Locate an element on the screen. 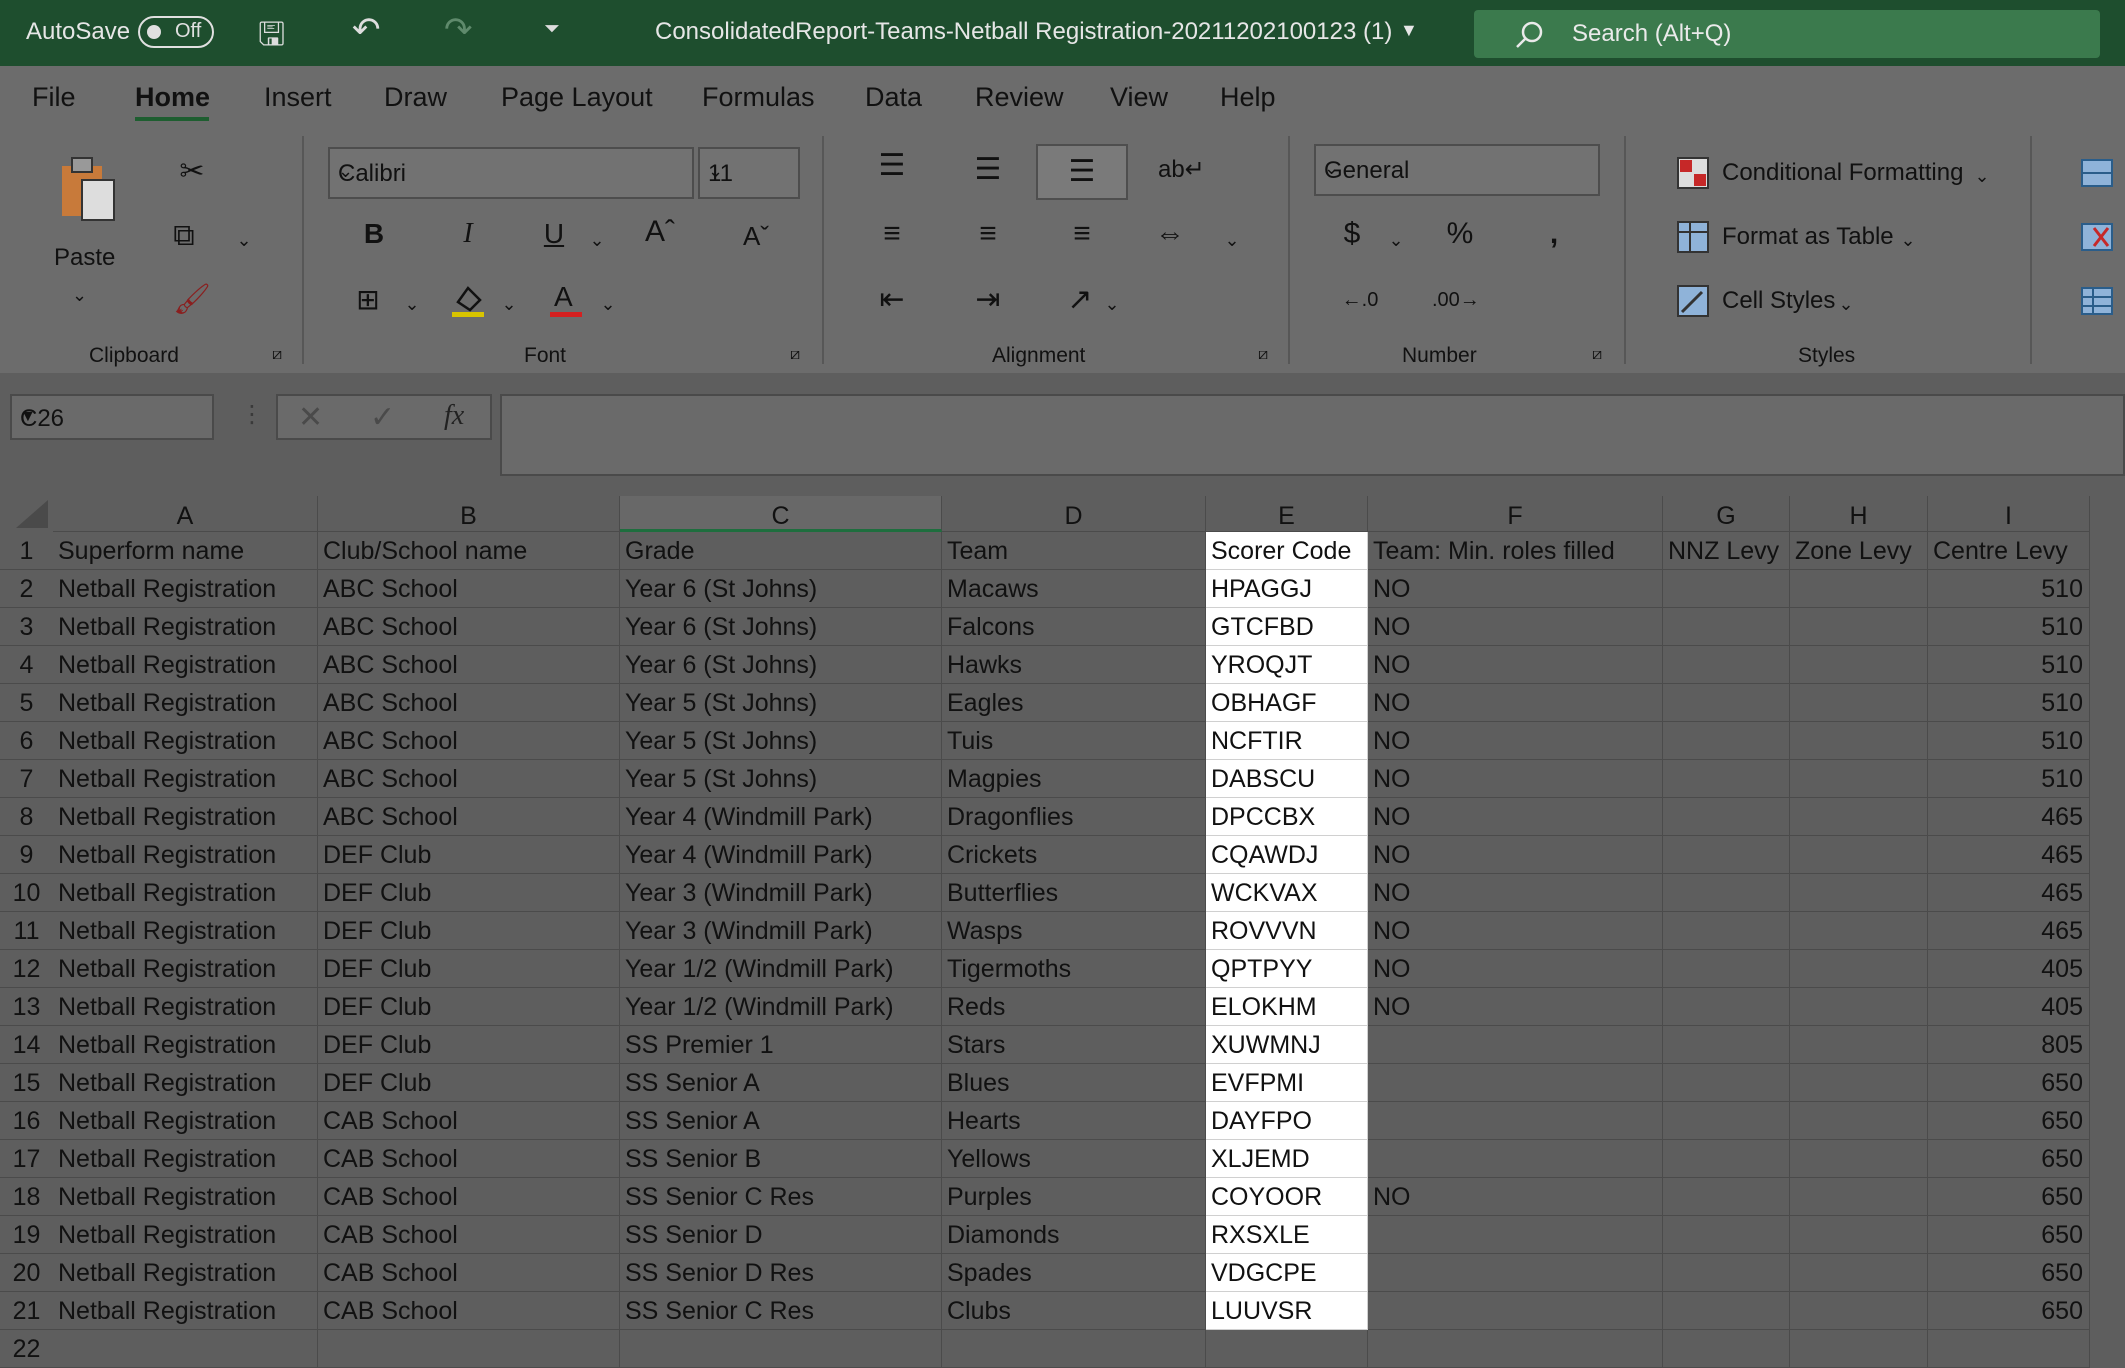  table-cell: Falcons is located at coordinates (1074, 627).